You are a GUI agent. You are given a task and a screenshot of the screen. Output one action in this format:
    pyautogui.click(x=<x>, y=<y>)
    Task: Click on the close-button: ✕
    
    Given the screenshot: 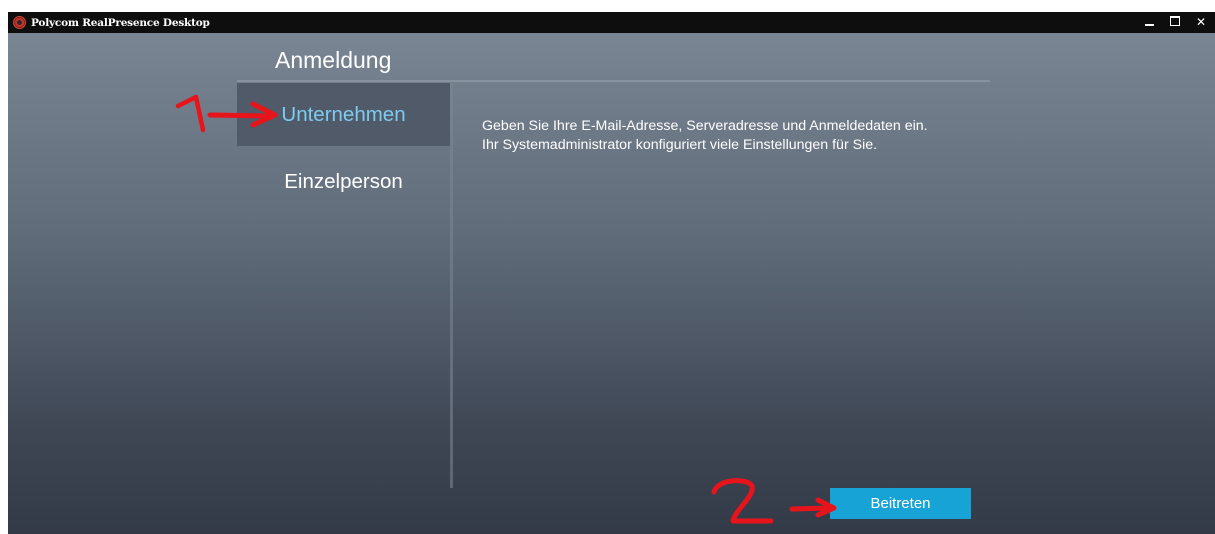 What is the action you would take?
    pyautogui.click(x=1201, y=22)
    